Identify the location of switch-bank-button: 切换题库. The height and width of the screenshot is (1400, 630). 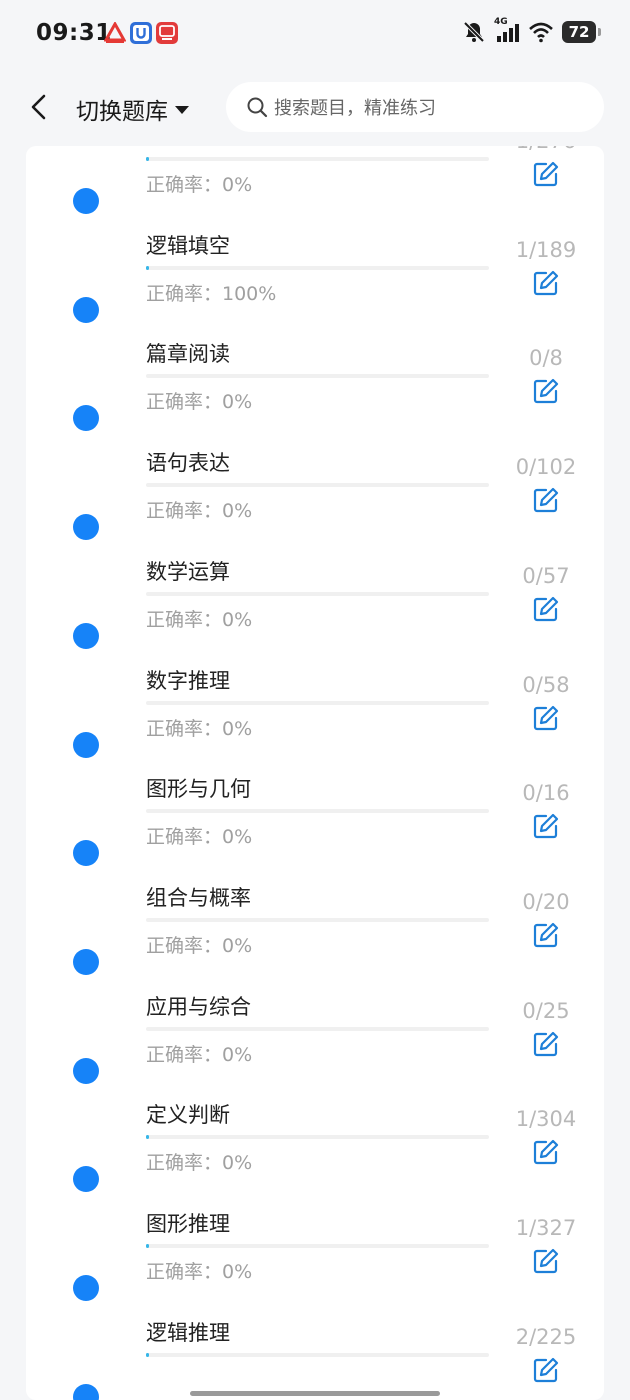
(133, 109).